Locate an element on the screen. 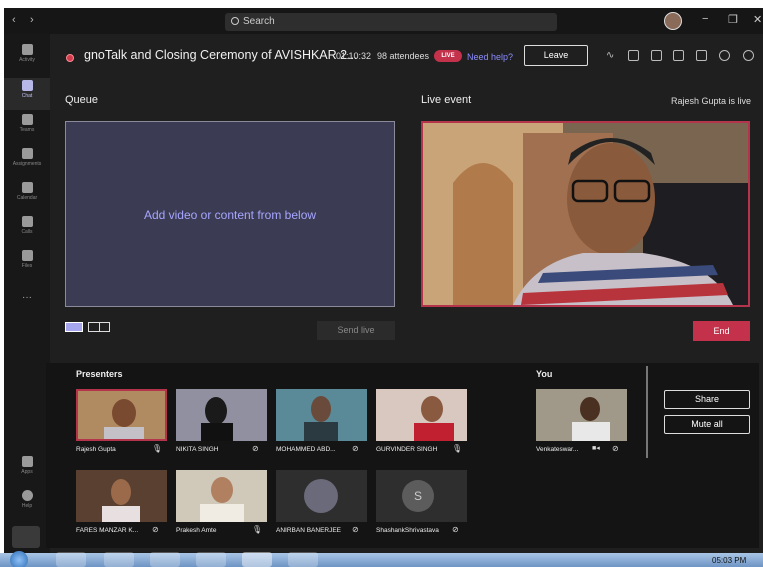  device-icon is located at coordinates (26, 537).